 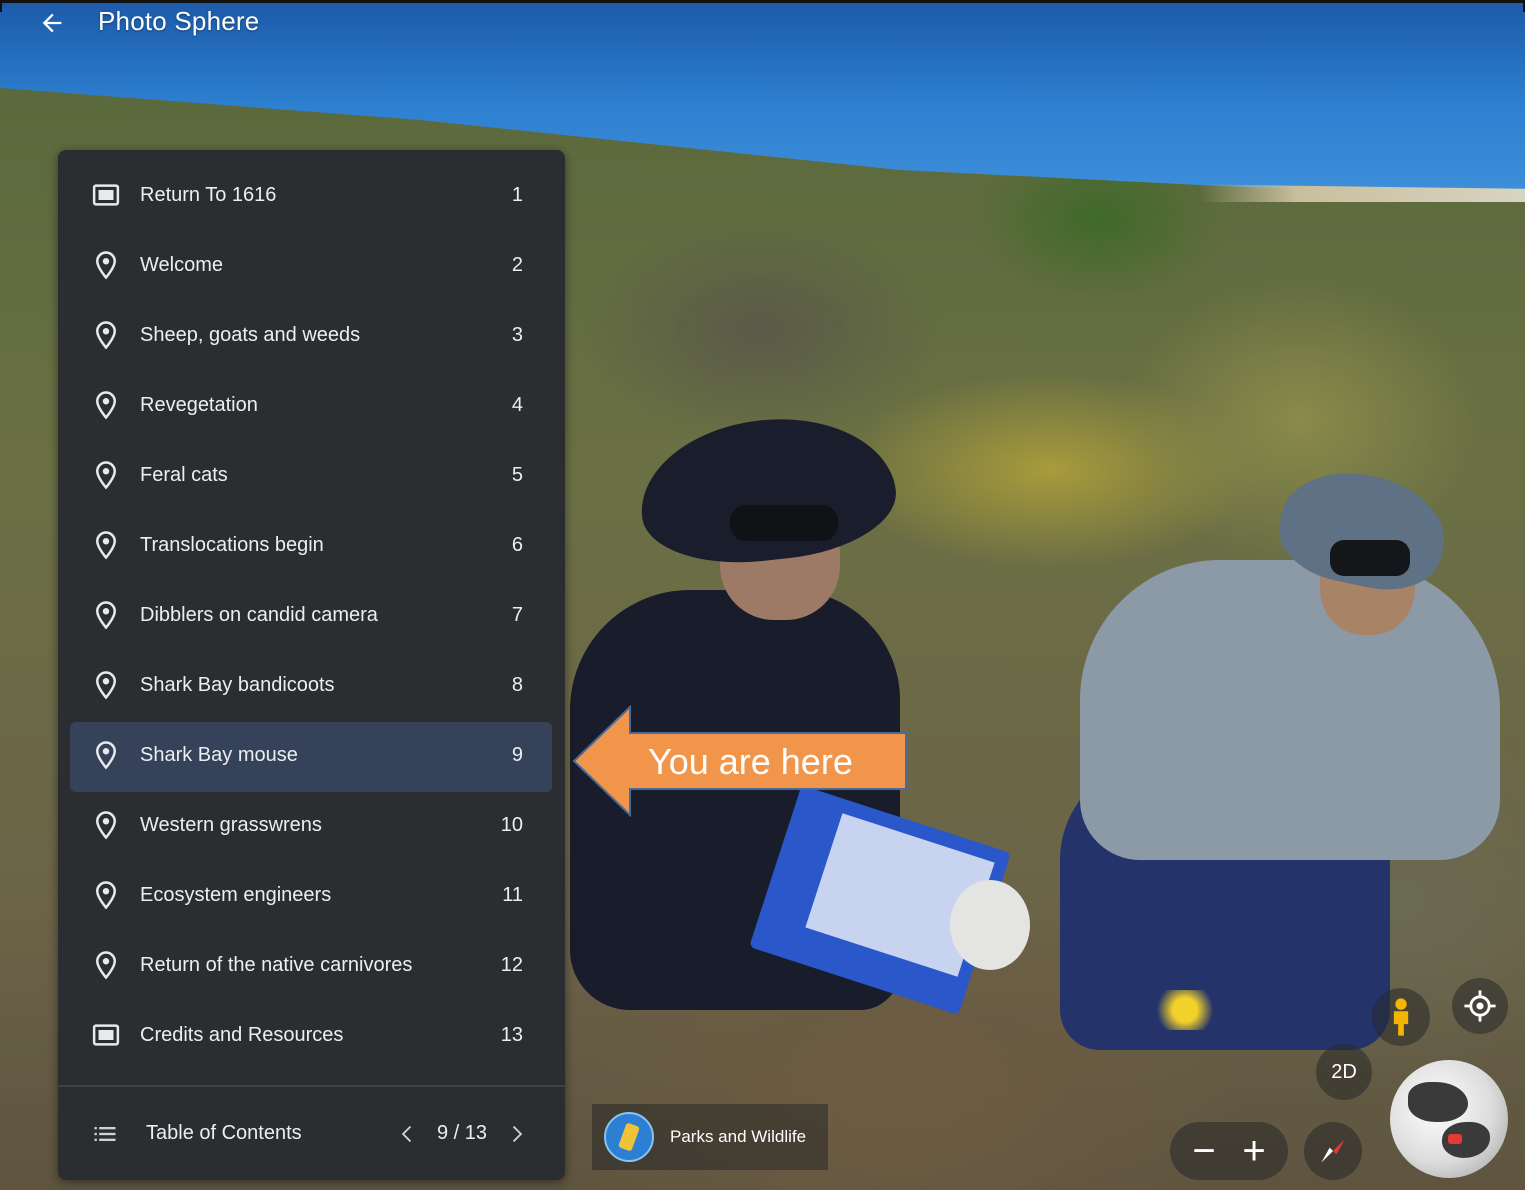 I want to click on toc-item-label: Return To 1616, so click(x=208, y=194).